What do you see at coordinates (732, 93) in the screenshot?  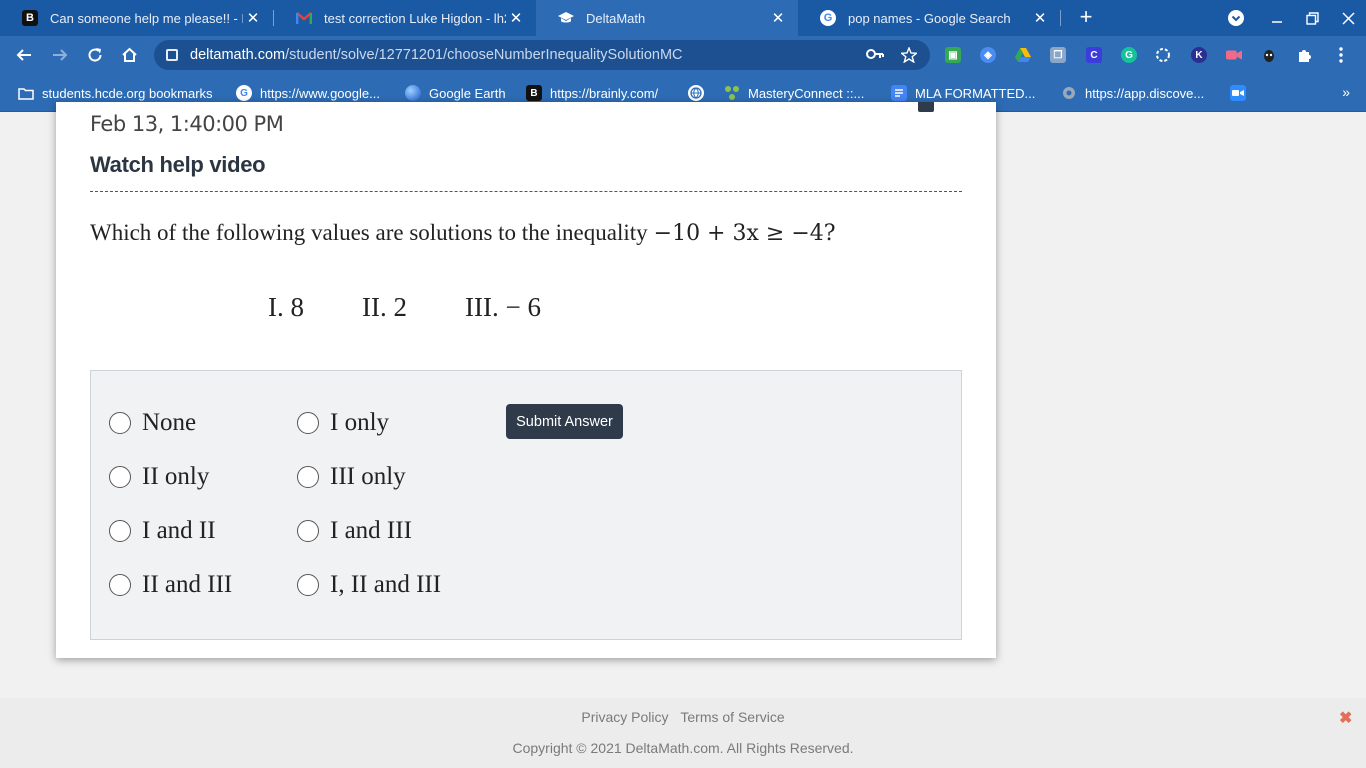 I see `masteryconnect-icon` at bounding box center [732, 93].